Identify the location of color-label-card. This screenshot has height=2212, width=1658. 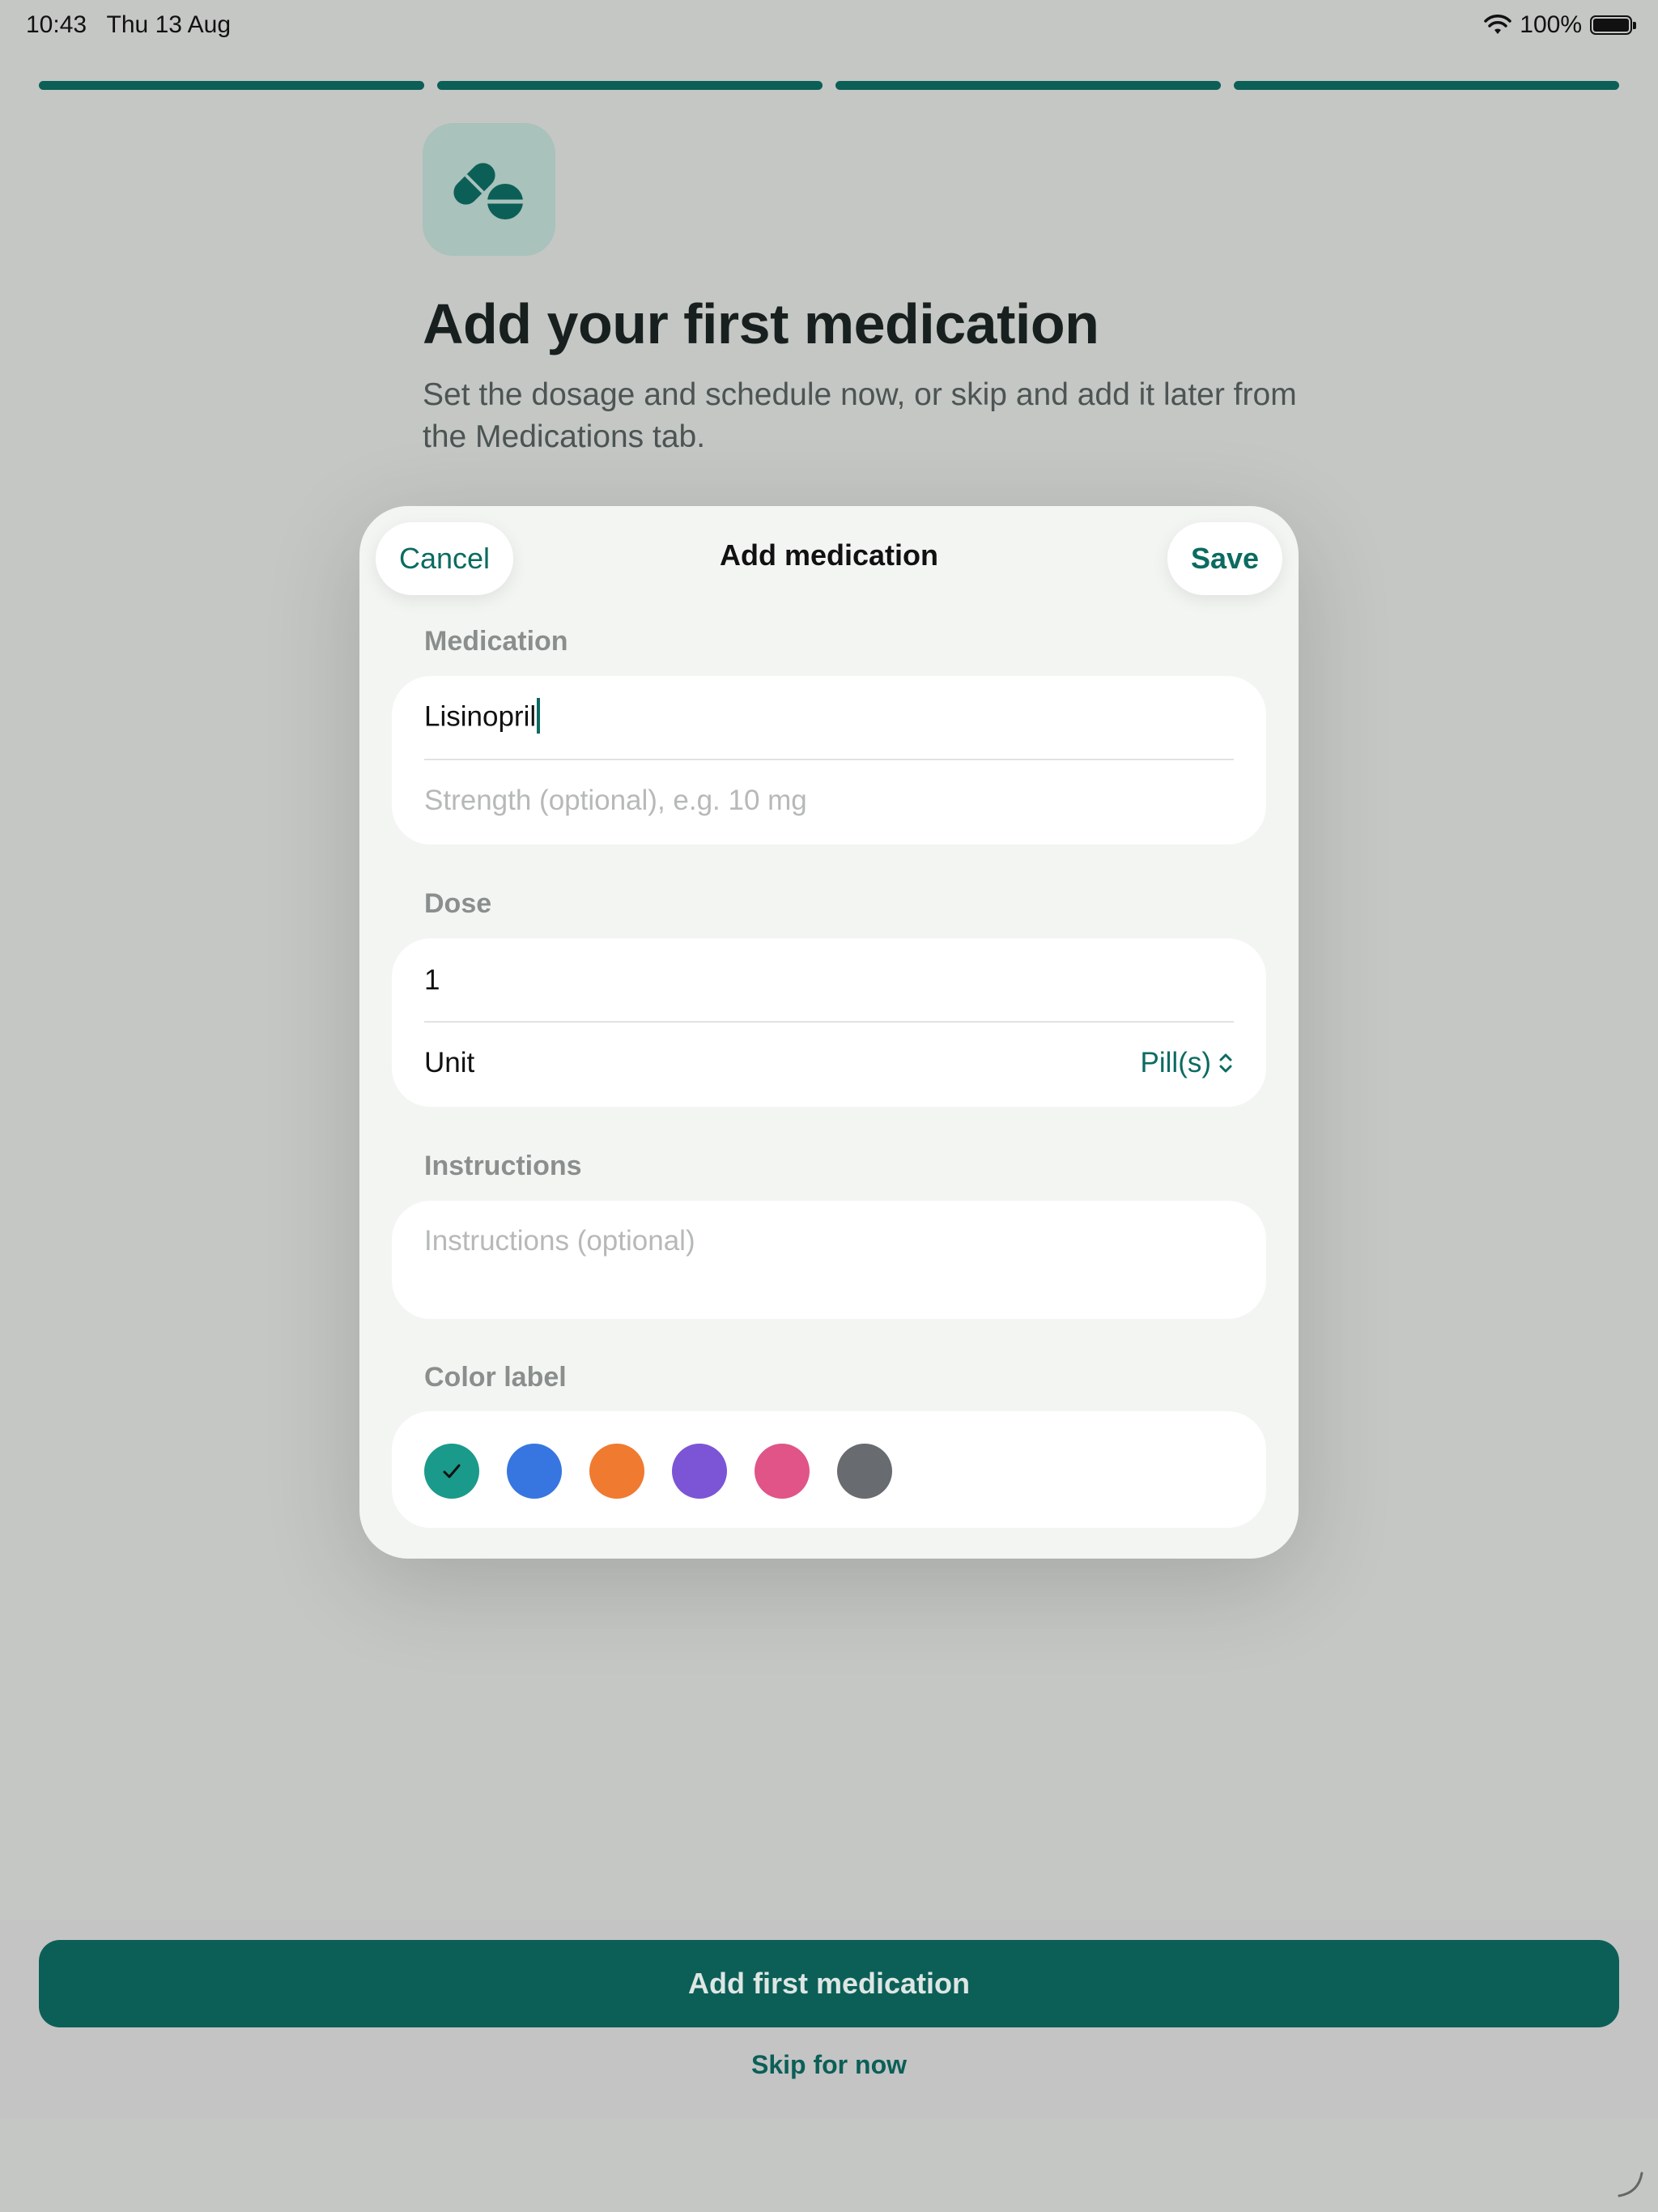
(829, 1470).